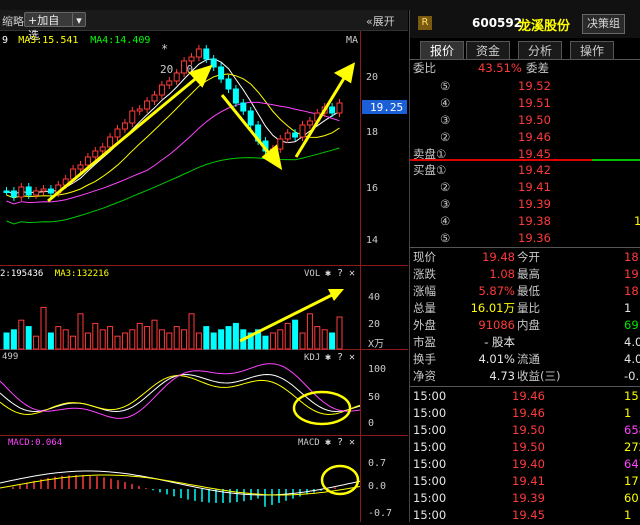  I want to click on macd-tool-icons: ✱? ✕, so click(340, 442).